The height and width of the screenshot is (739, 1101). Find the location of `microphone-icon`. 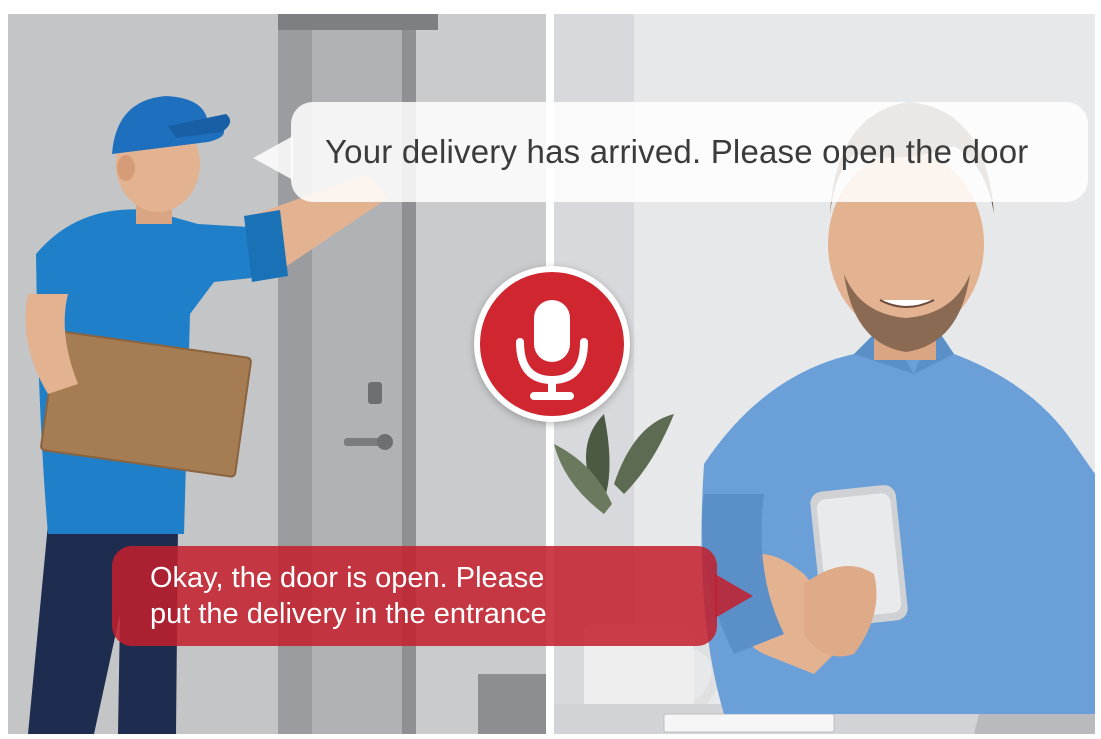

microphone-icon is located at coordinates (552, 350).